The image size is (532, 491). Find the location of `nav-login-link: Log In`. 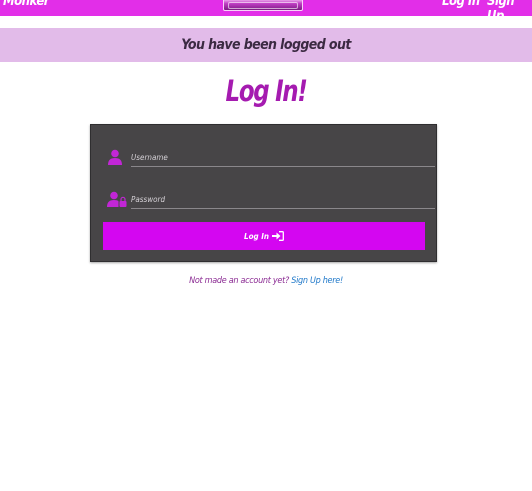

nav-login-link: Log In is located at coordinates (461, 4).